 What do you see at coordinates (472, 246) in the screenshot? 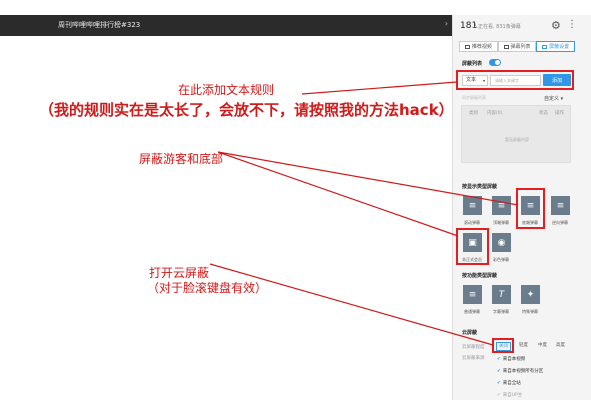
I see `highlight-guest` at bounding box center [472, 246].